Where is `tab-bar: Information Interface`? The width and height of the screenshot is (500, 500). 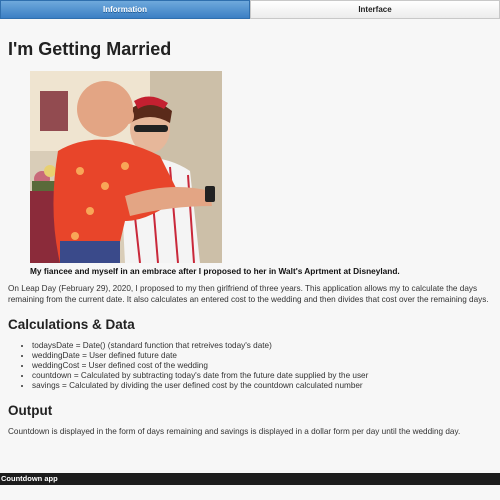
tab-bar: Information Interface is located at coordinates (250, 9).